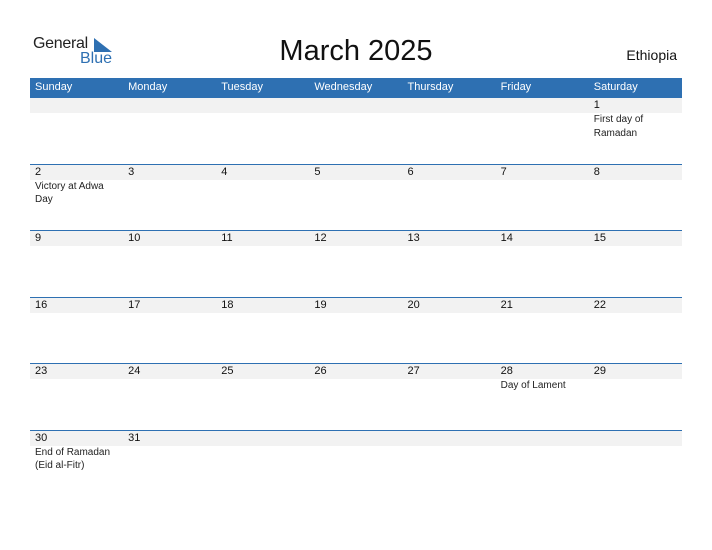 The width and height of the screenshot is (712, 550). I want to click on day-cell: 22, so click(635, 331).